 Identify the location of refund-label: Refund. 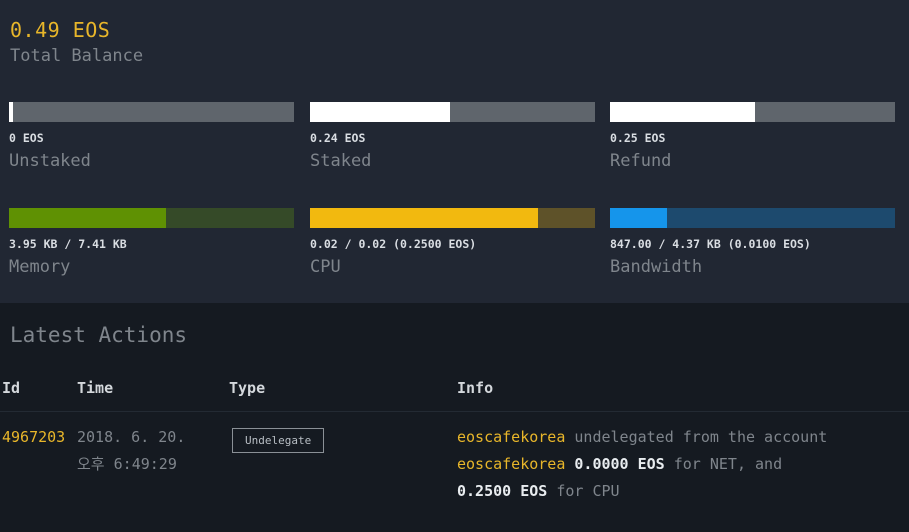
(641, 161).